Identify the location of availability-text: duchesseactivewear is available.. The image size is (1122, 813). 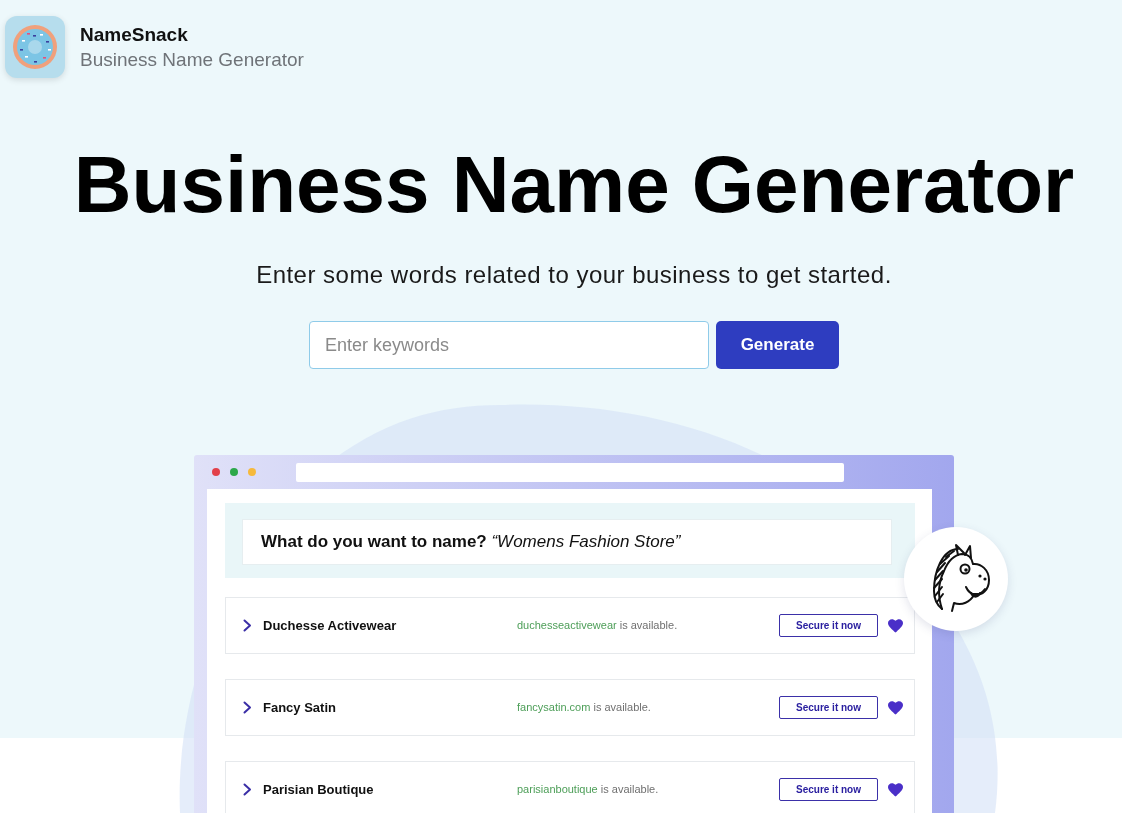
(598, 626).